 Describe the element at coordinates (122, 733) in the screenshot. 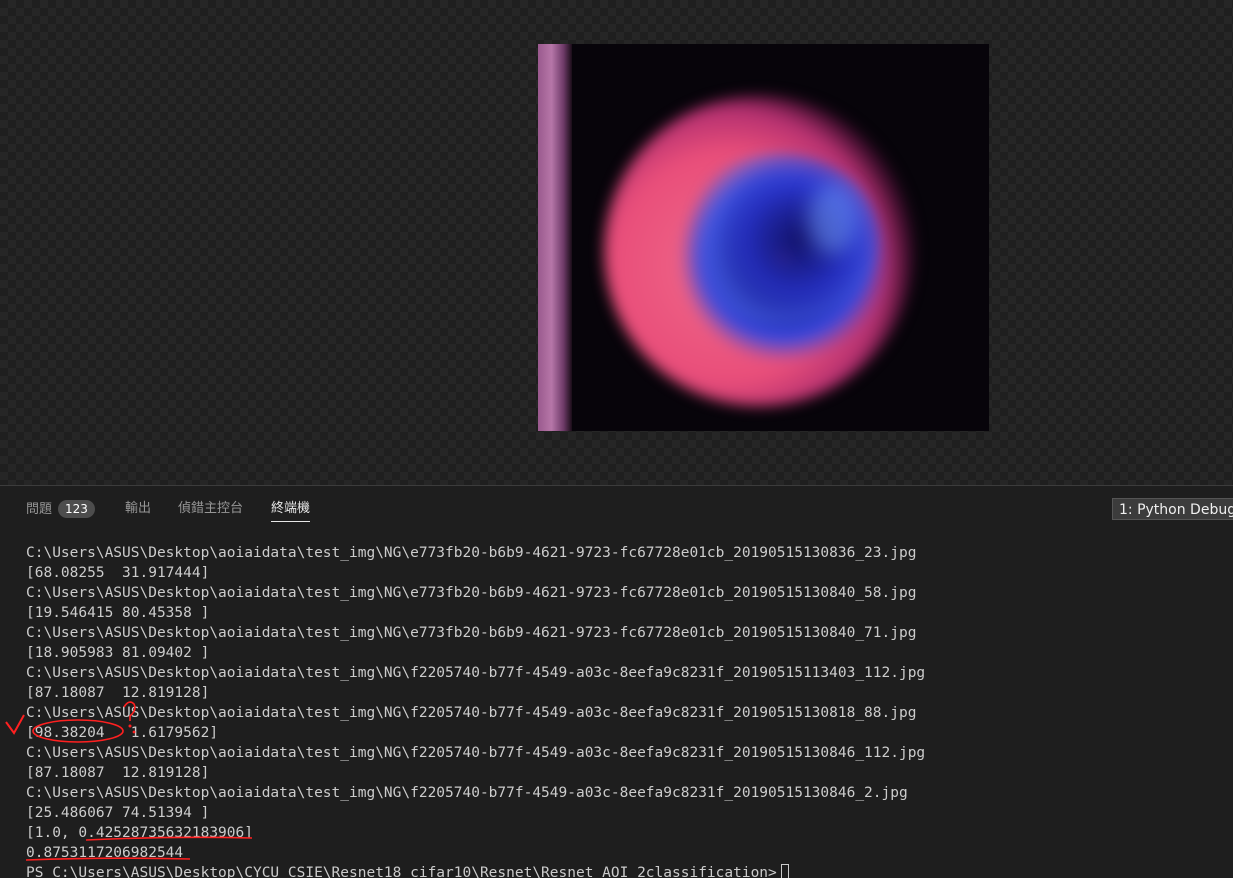

I see `terminal-line: [98.38204 1.6179562]` at that location.